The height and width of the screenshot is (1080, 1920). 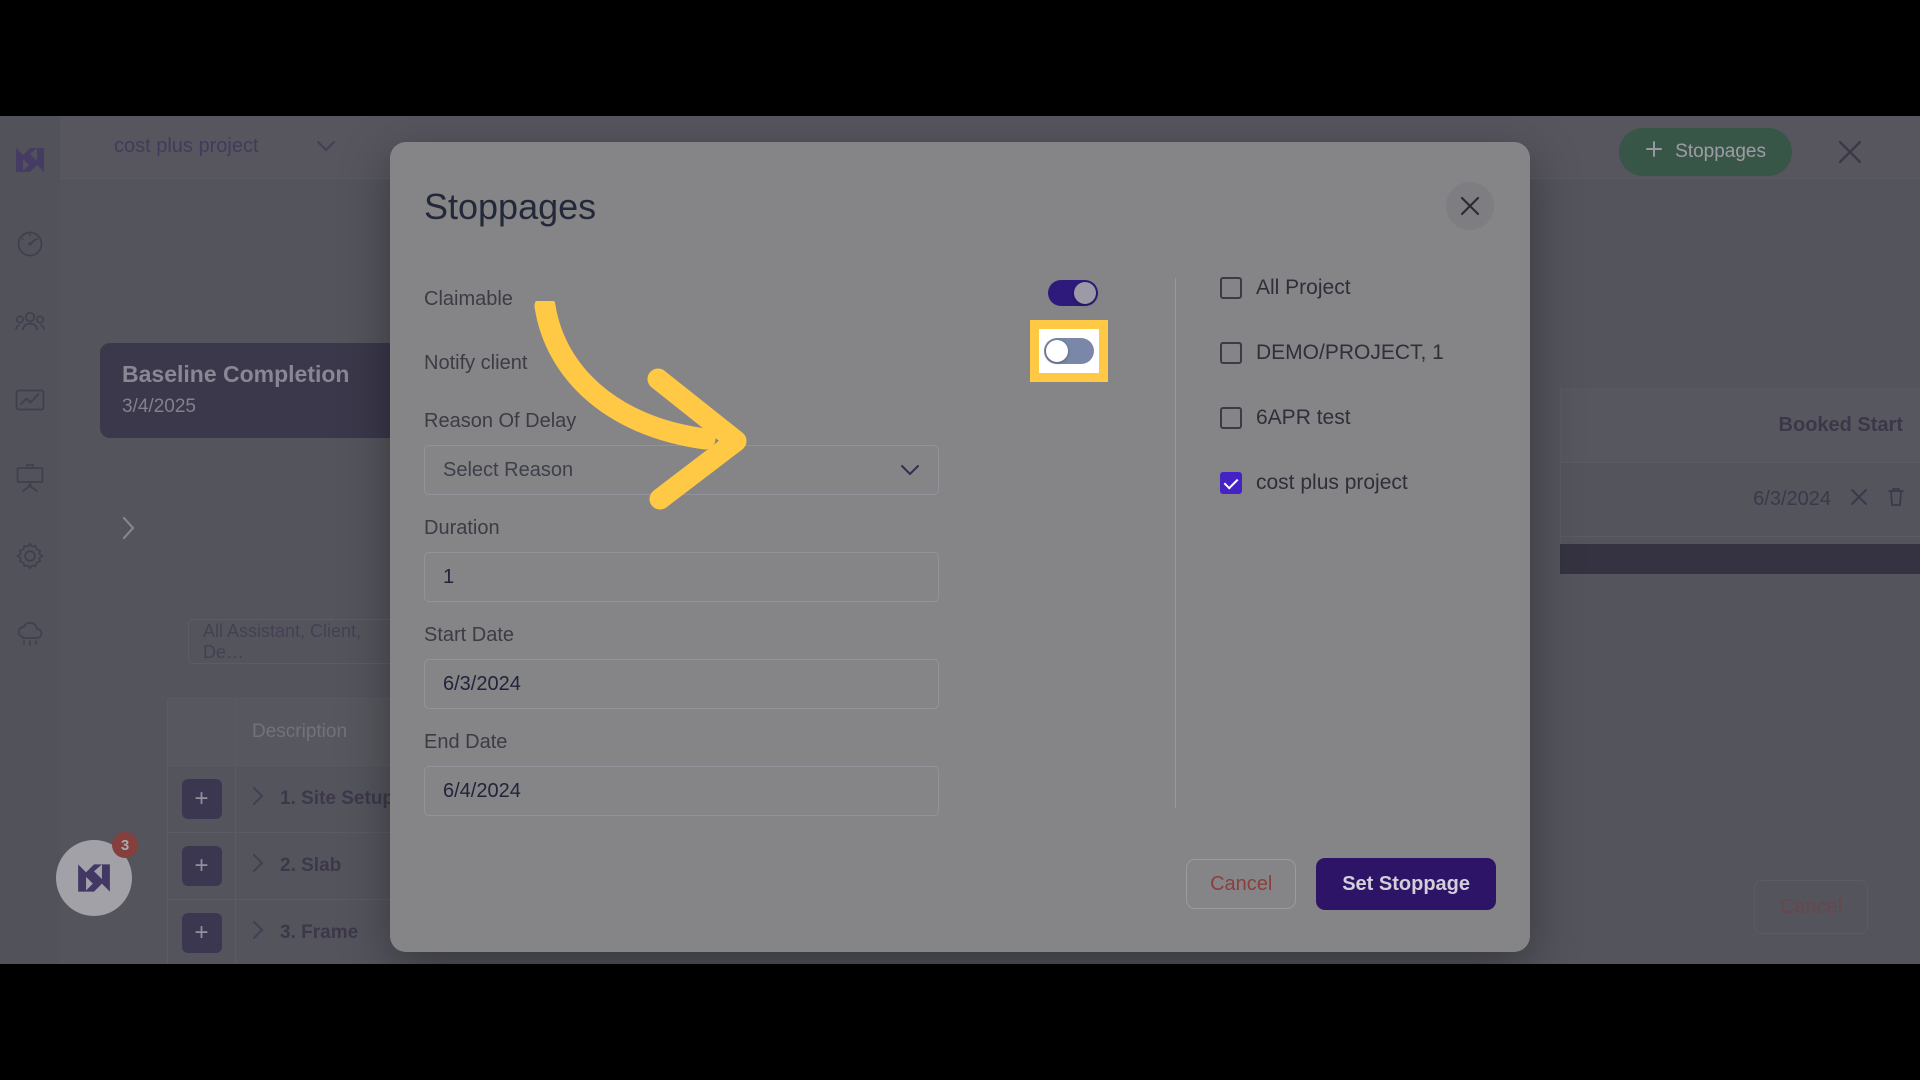 I want to click on notify-client-label: Notify client, so click(x=476, y=362).